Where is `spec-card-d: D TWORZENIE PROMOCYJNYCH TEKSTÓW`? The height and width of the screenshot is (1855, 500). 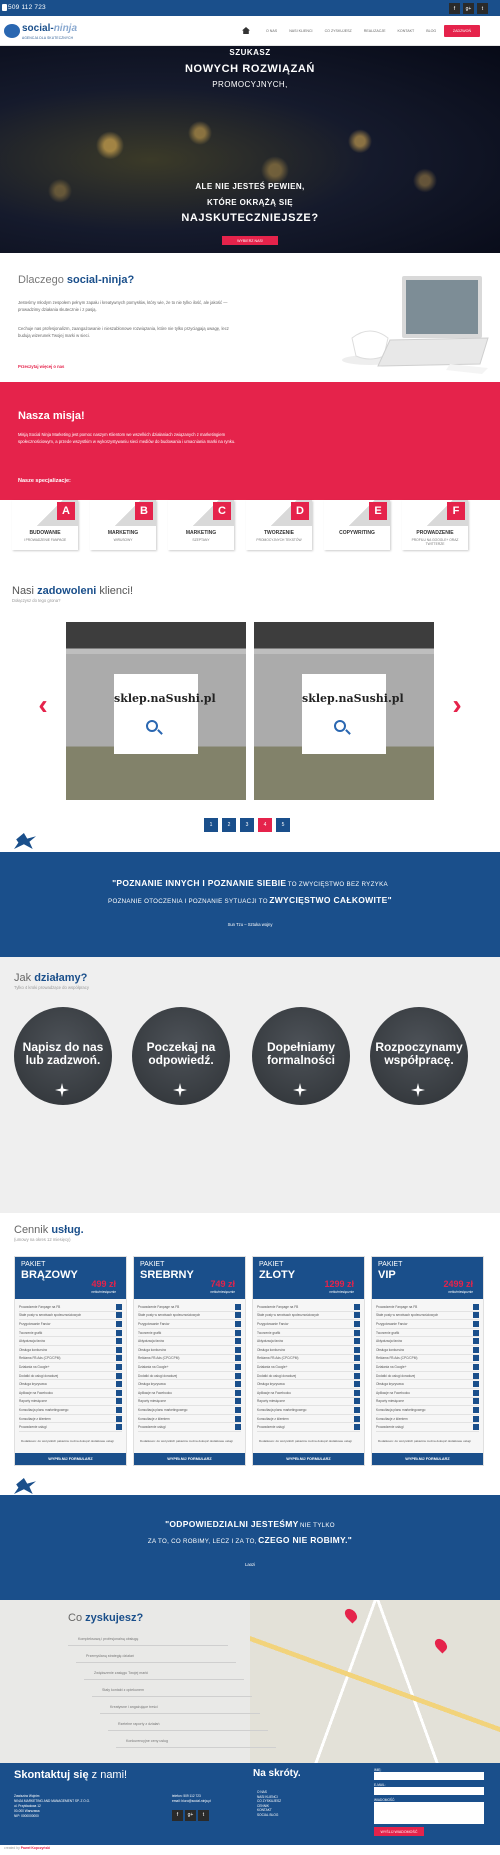
spec-card-d: D TWORZENIE PROMOCYJNYCH TEKSTÓW is located at coordinates (279, 525).